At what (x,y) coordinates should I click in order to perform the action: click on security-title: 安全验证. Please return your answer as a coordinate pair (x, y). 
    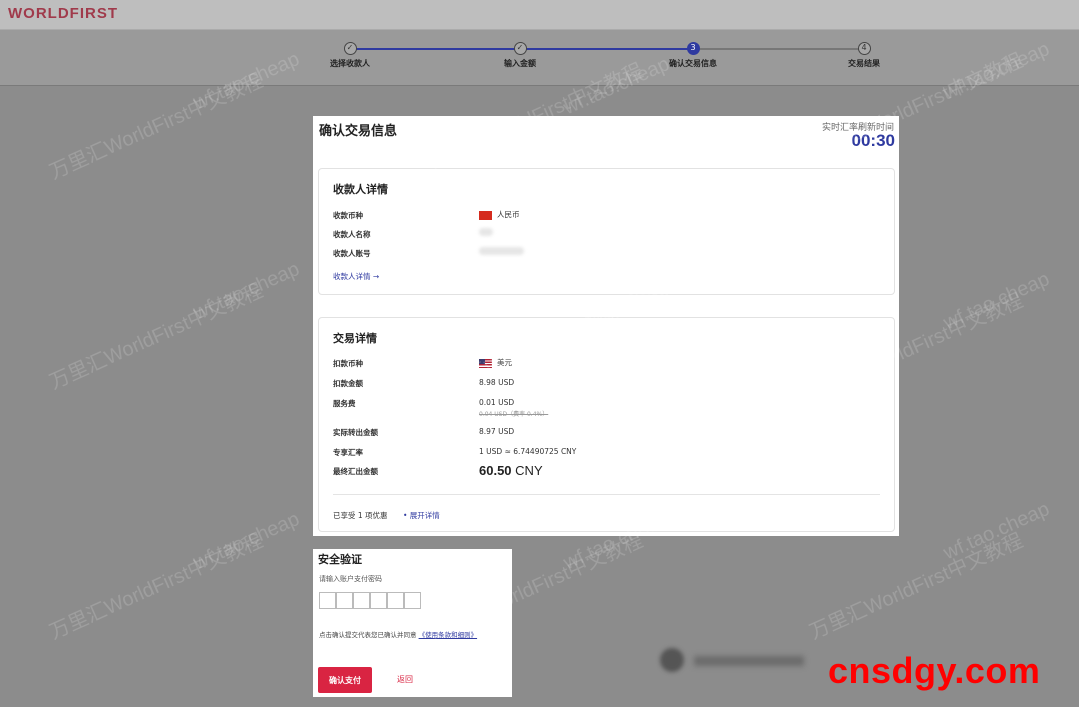
    Looking at the image, I should click on (340, 559).